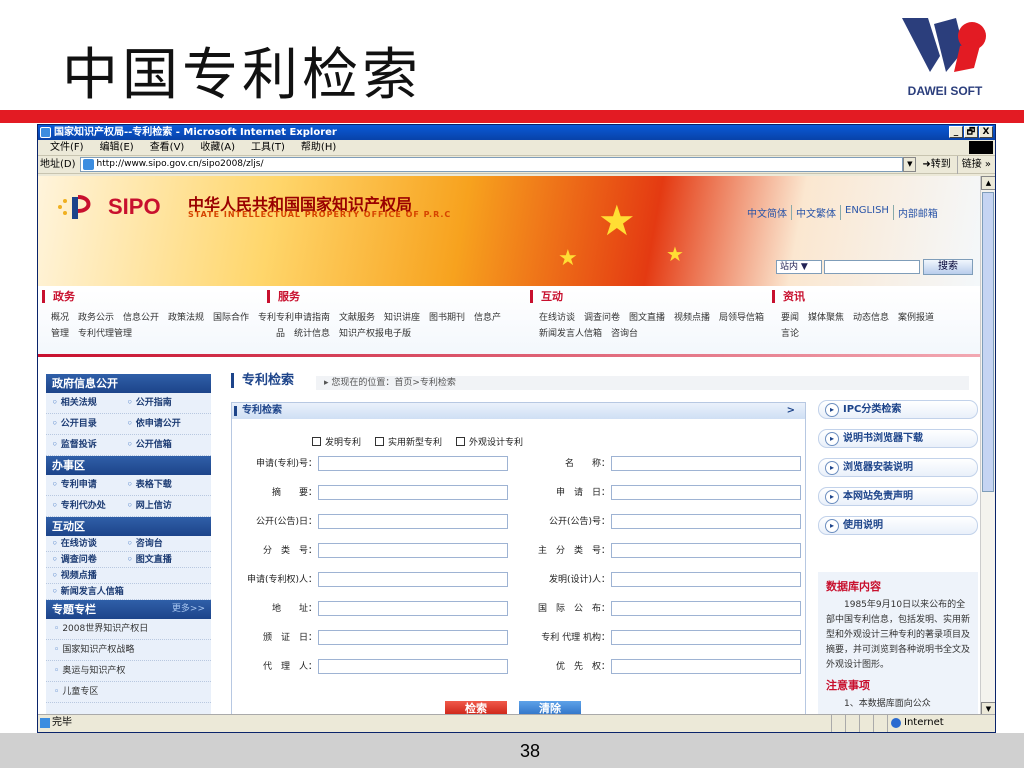 Image resolution: width=1024 pixels, height=768 pixels. Describe the element at coordinates (413, 463) in the screenshot. I see `application-number-input` at that location.